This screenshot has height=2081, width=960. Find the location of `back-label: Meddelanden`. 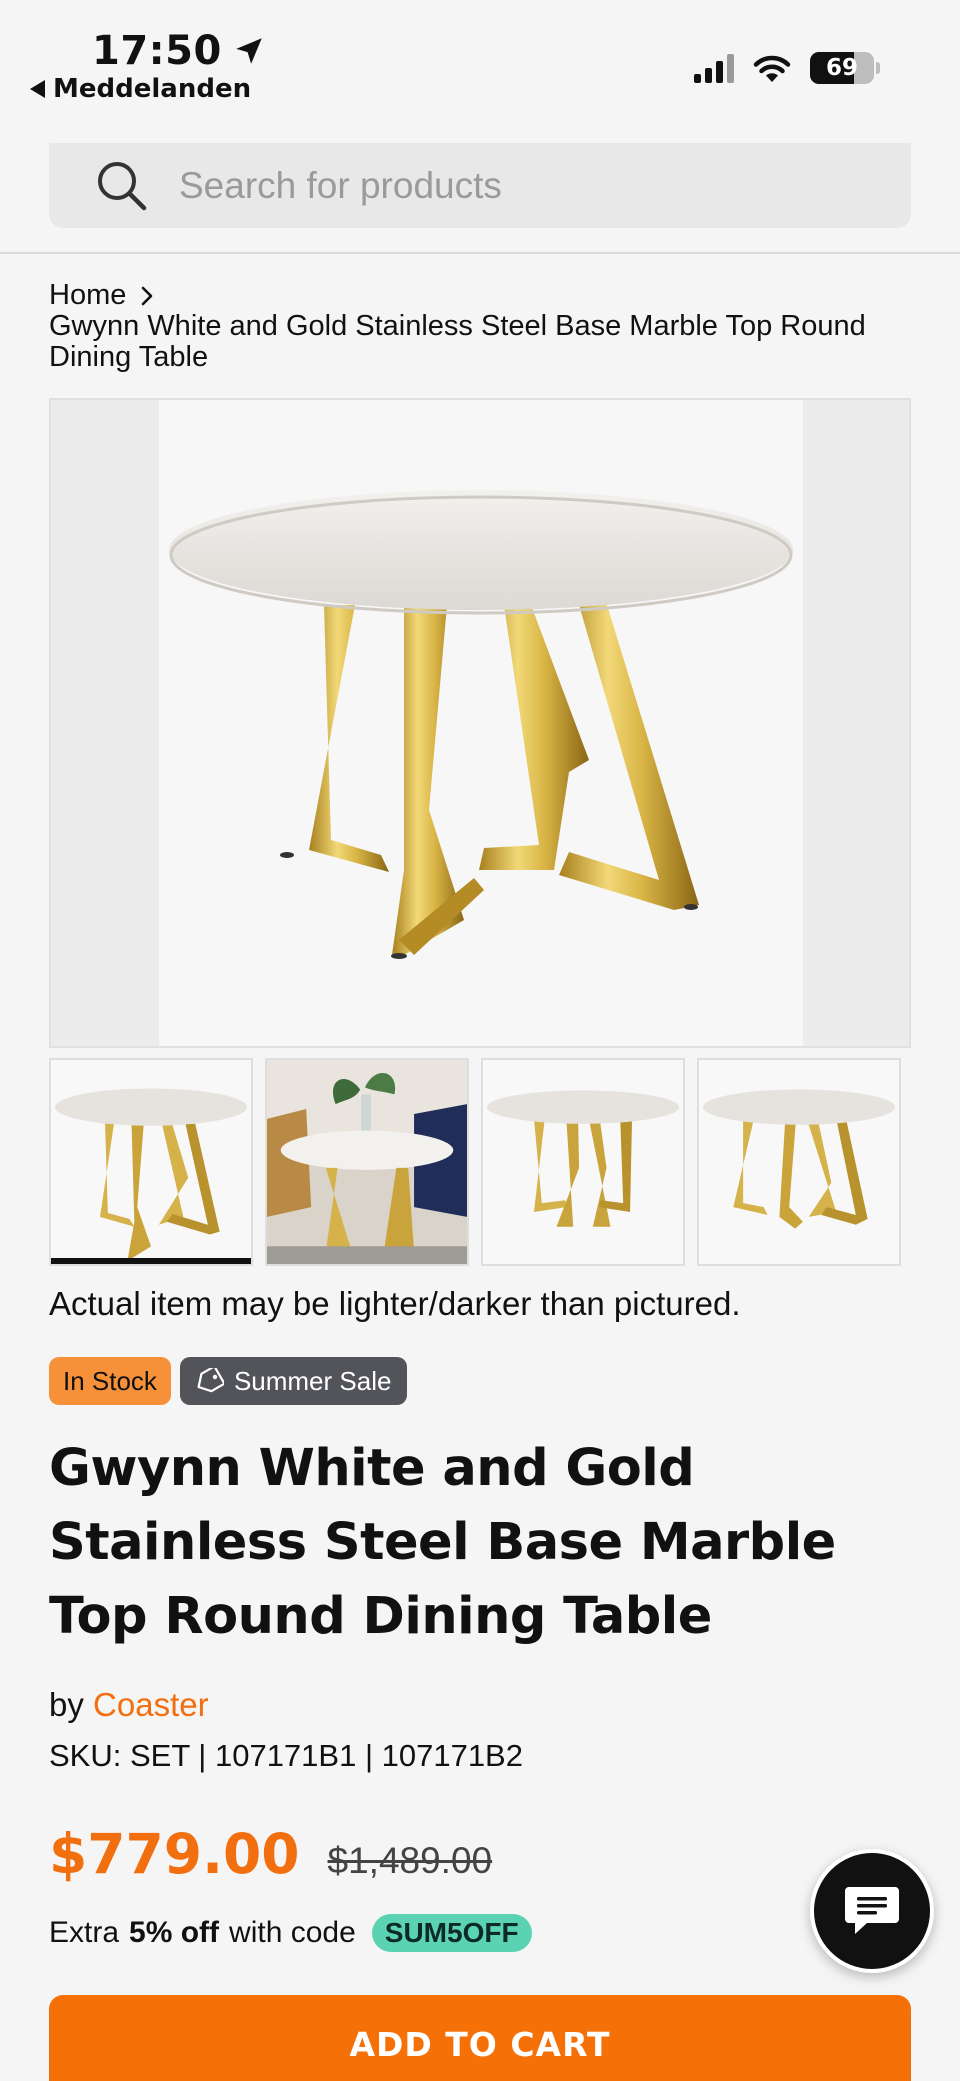

back-label: Meddelanden is located at coordinates (152, 89).